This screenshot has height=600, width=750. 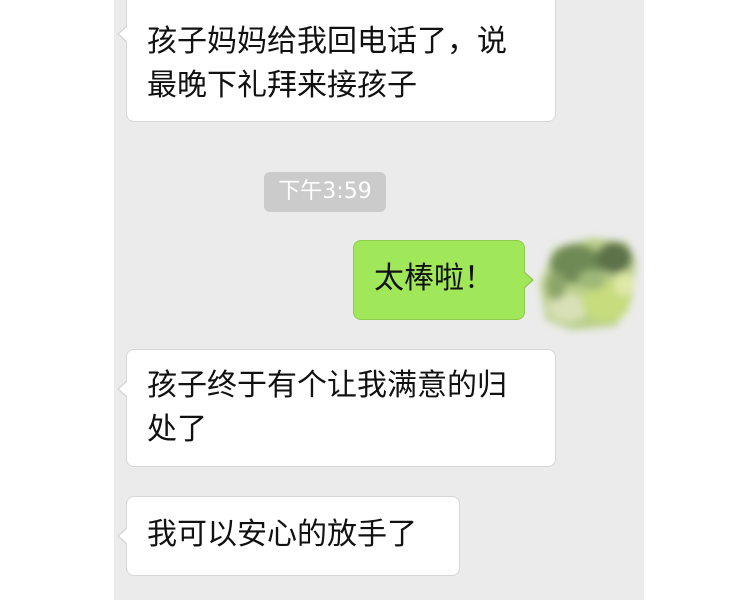 What do you see at coordinates (177, 429) in the screenshot?
I see `message-line: 处了` at bounding box center [177, 429].